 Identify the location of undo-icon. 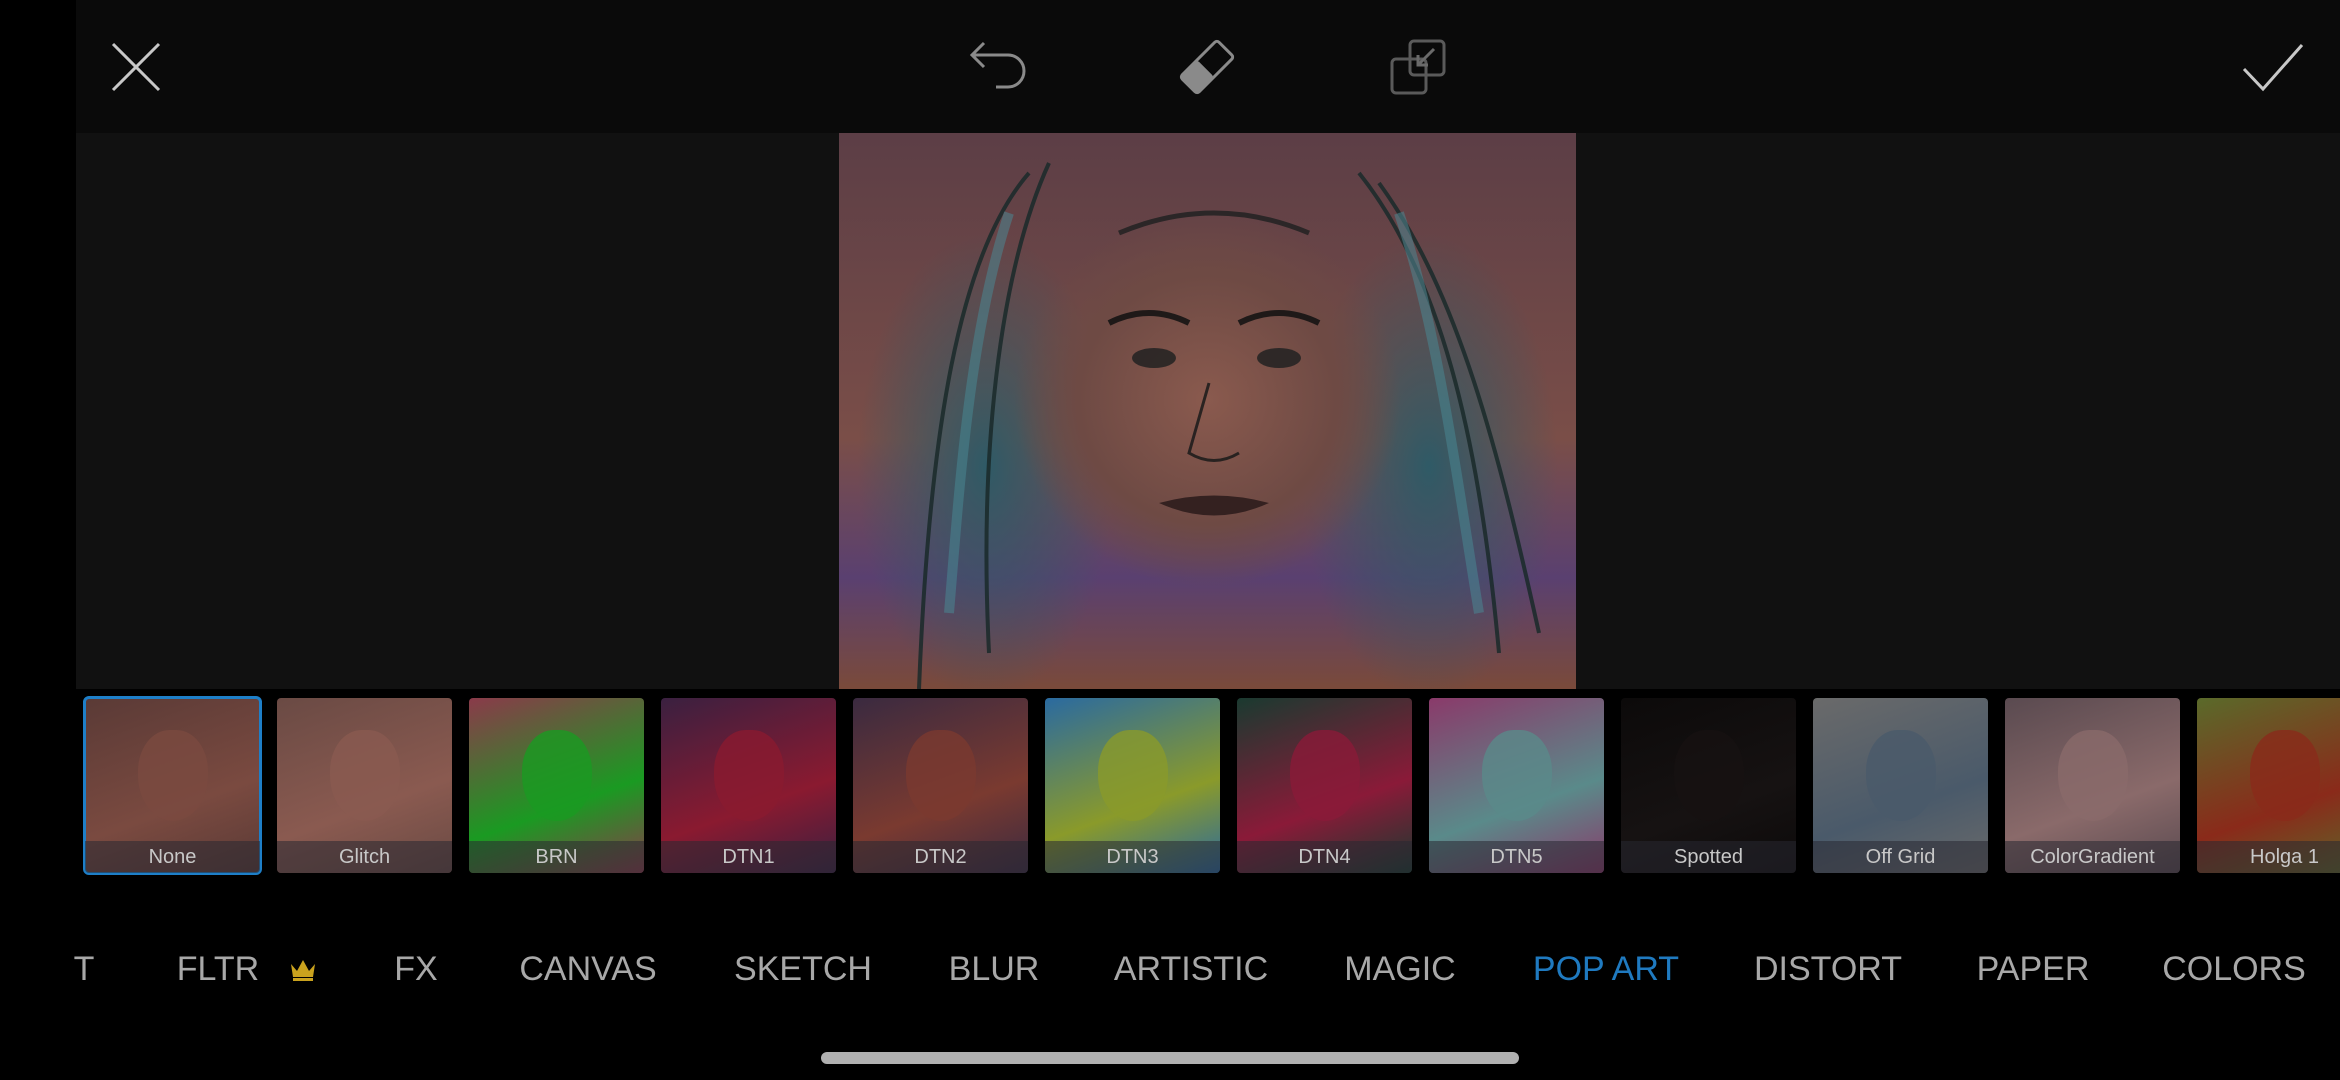
(998, 67).